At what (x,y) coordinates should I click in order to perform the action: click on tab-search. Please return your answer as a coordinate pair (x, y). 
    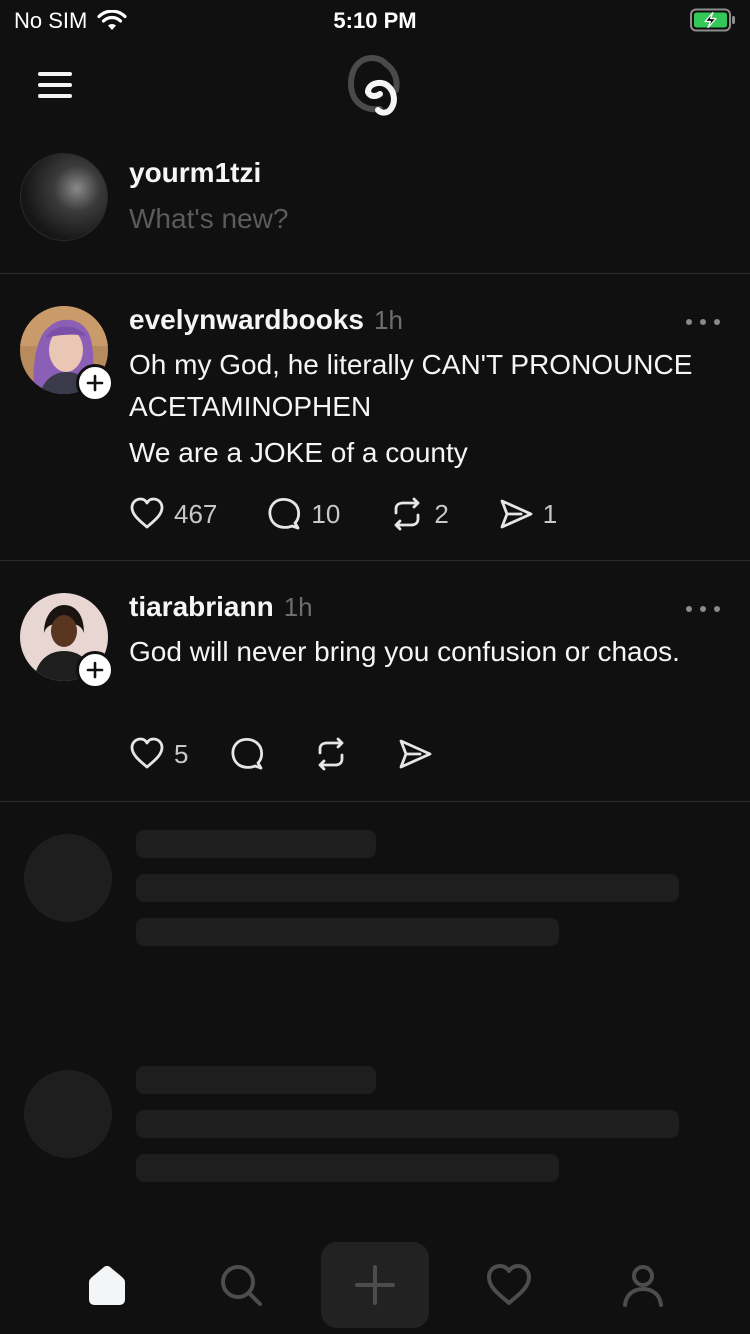
    Looking at the image, I should click on (241, 1285).